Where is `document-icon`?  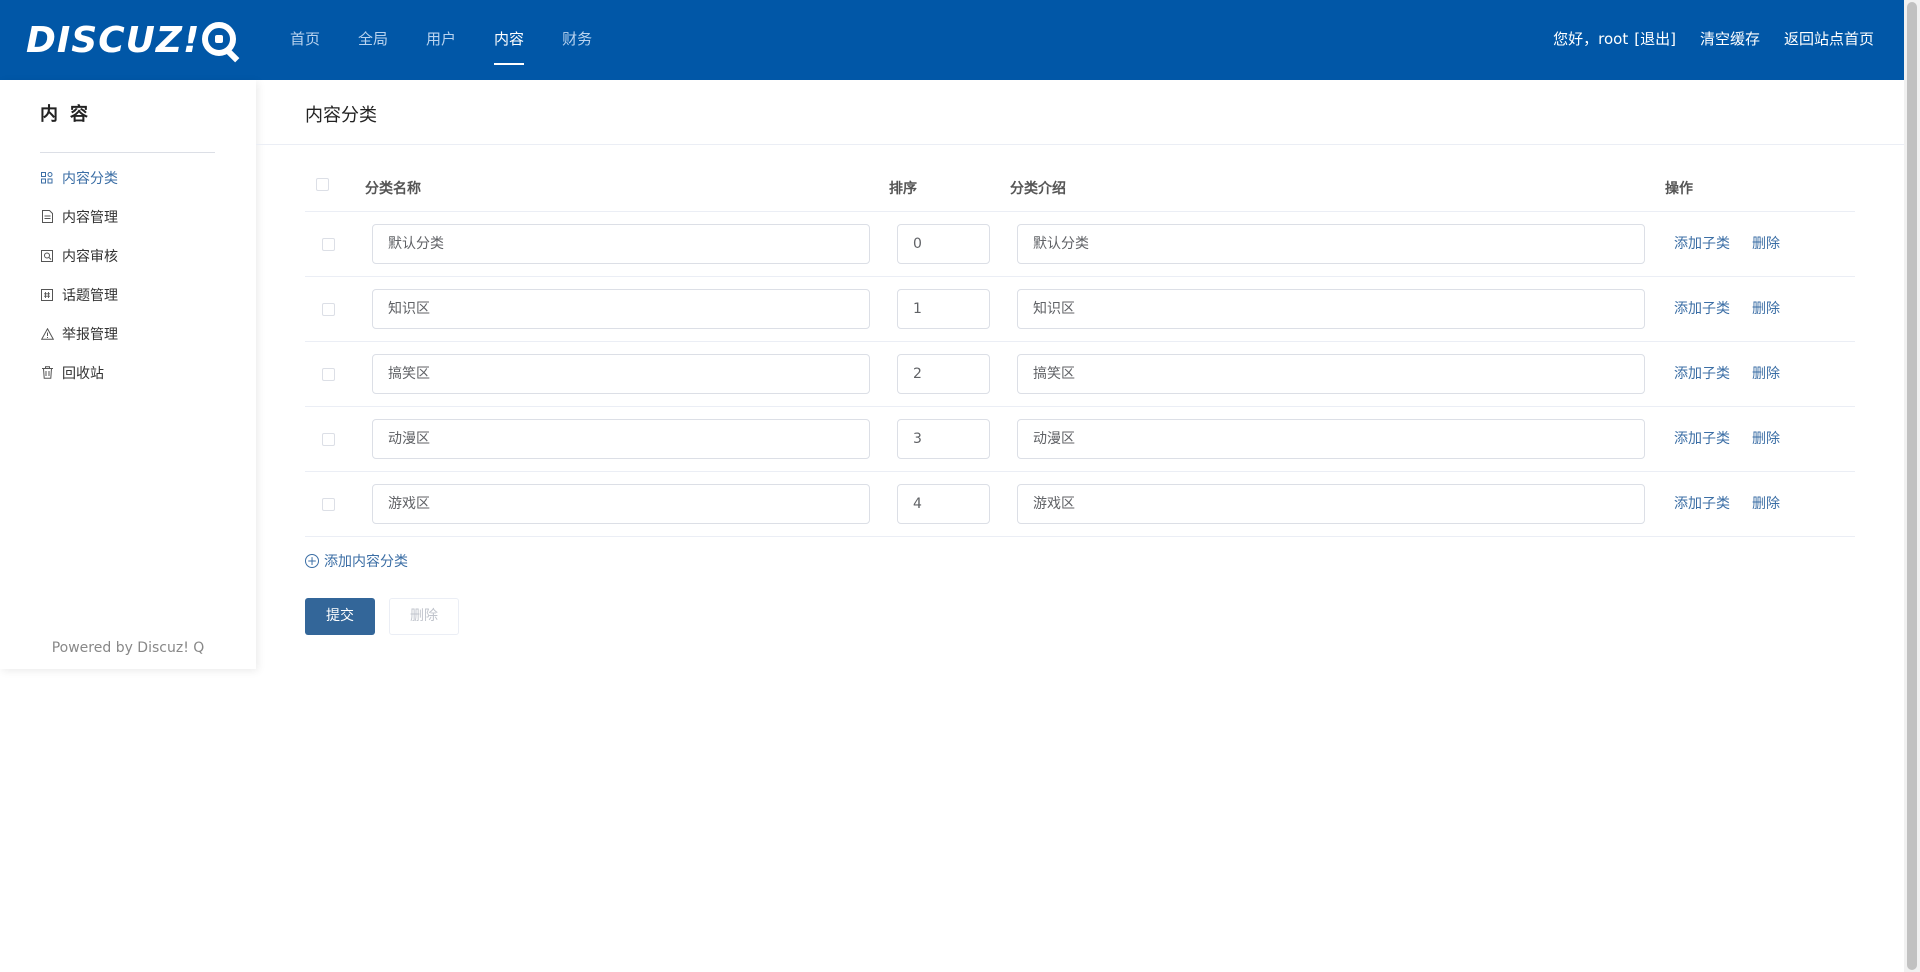 document-icon is located at coordinates (47, 217).